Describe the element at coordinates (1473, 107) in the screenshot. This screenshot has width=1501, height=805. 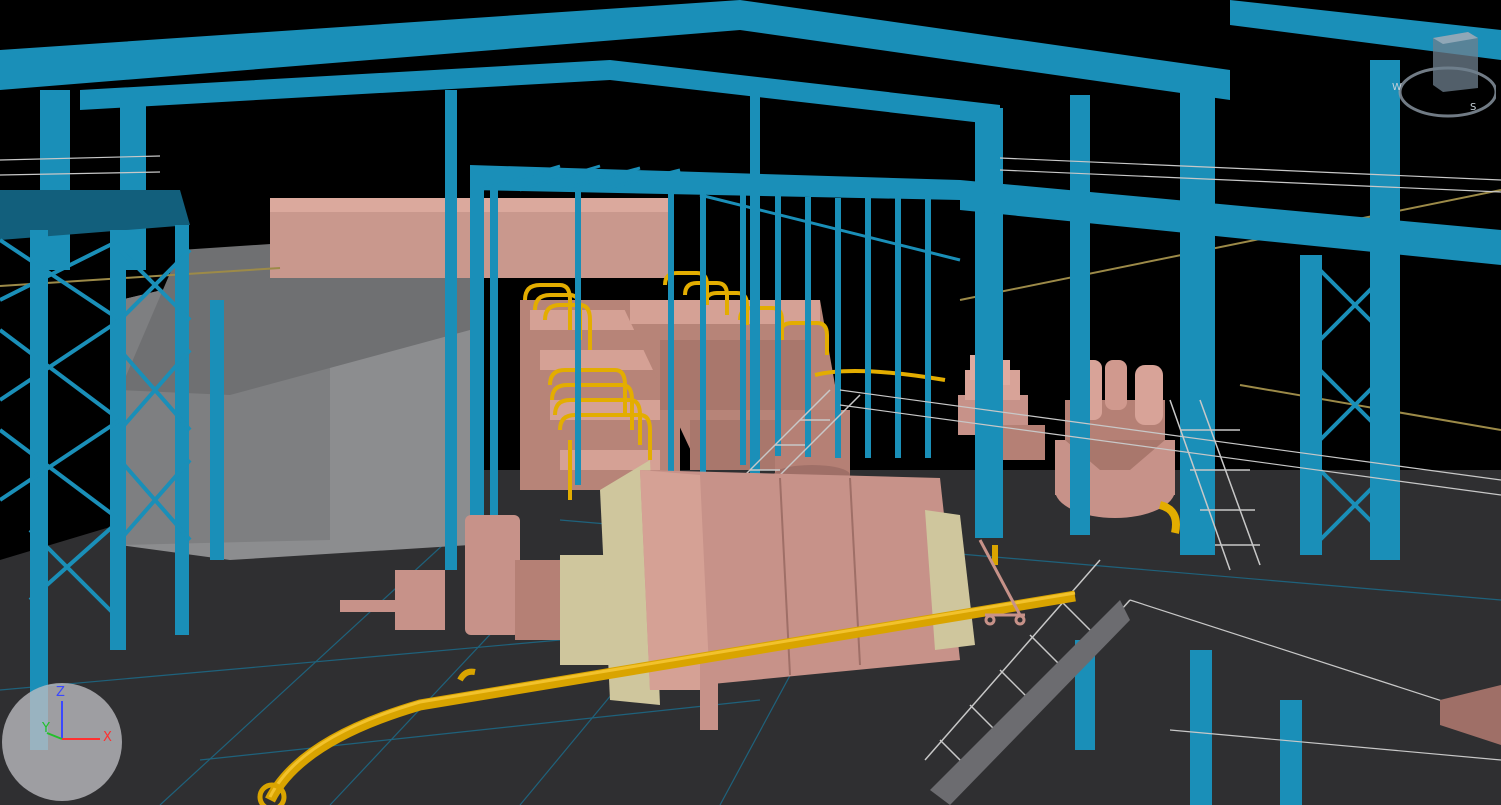
I see `view-cube-s-label: S` at that location.